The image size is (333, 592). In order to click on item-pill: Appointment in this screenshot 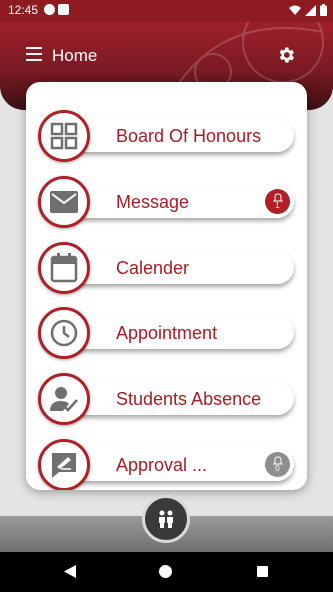, I will do `click(176, 332)`.